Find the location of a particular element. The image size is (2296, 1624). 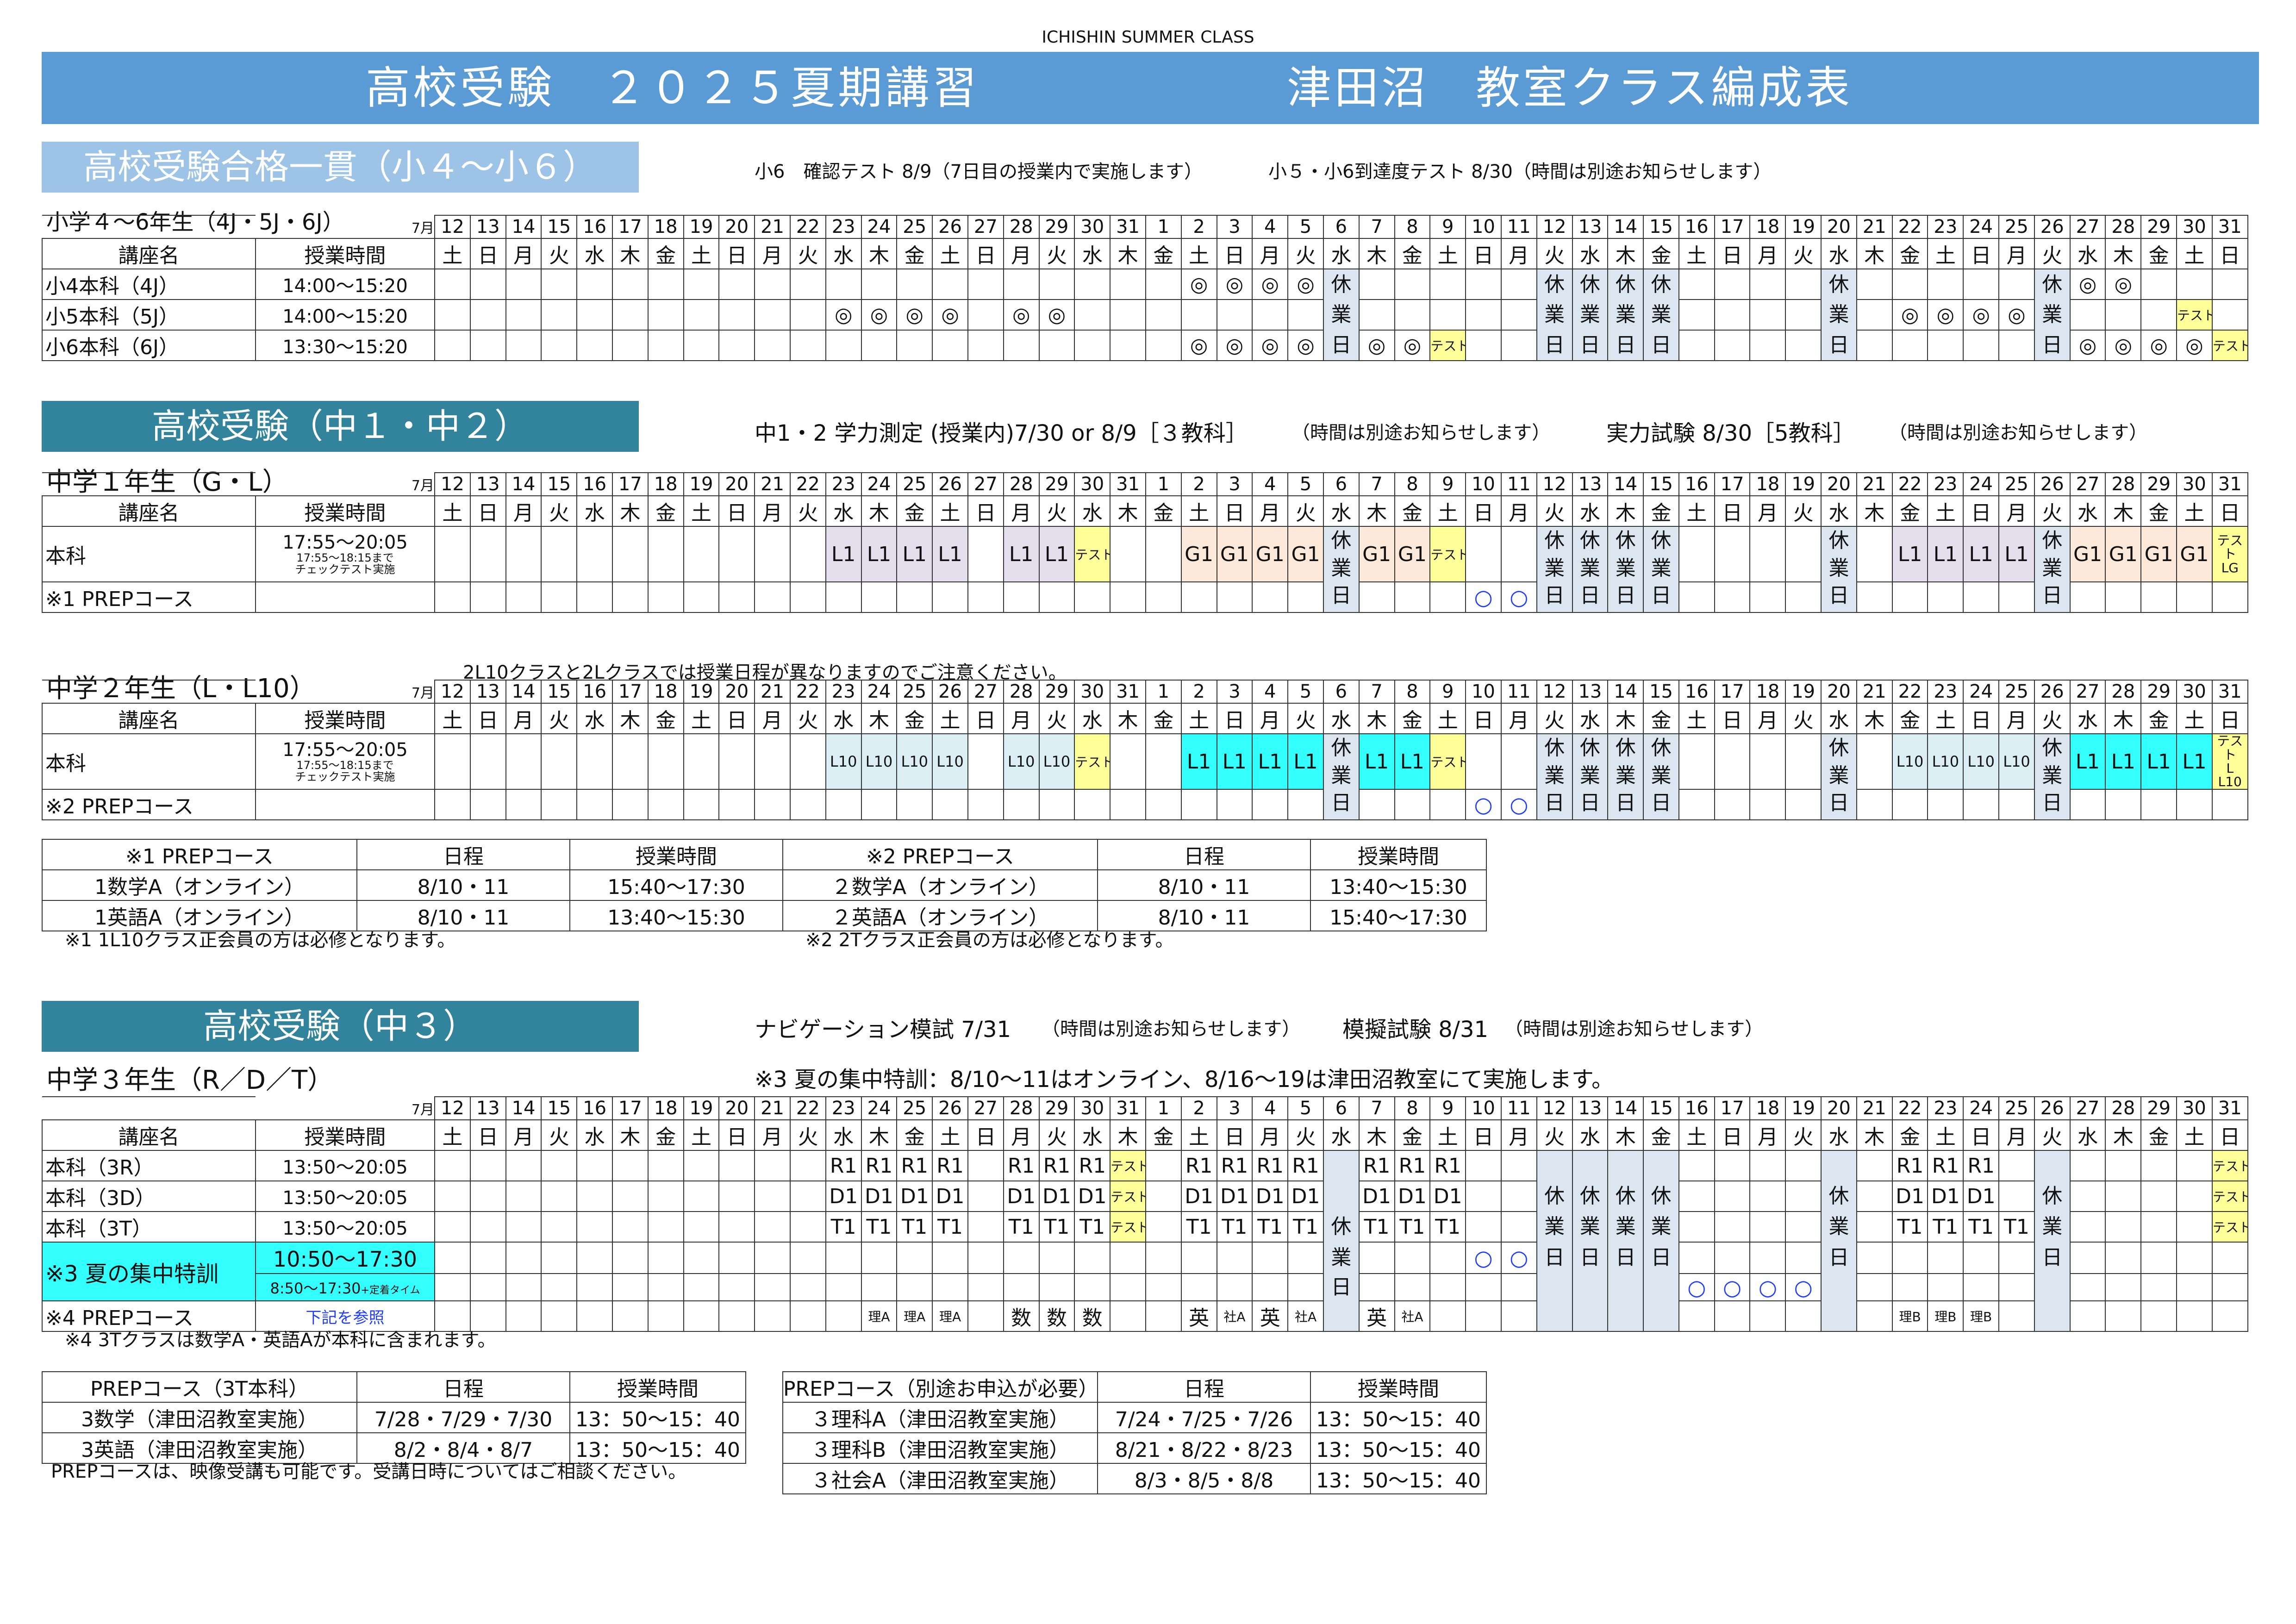

day-number: 26 is located at coordinates (950, 1108).